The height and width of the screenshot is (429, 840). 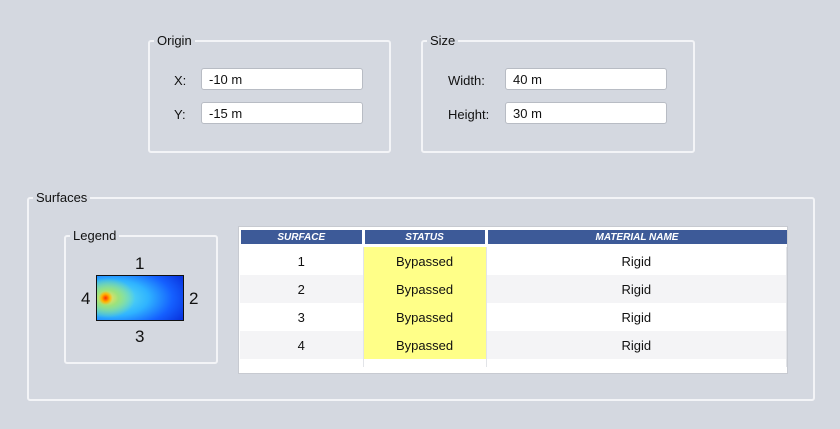 What do you see at coordinates (586, 113) in the screenshot?
I see `size-height-input` at bounding box center [586, 113].